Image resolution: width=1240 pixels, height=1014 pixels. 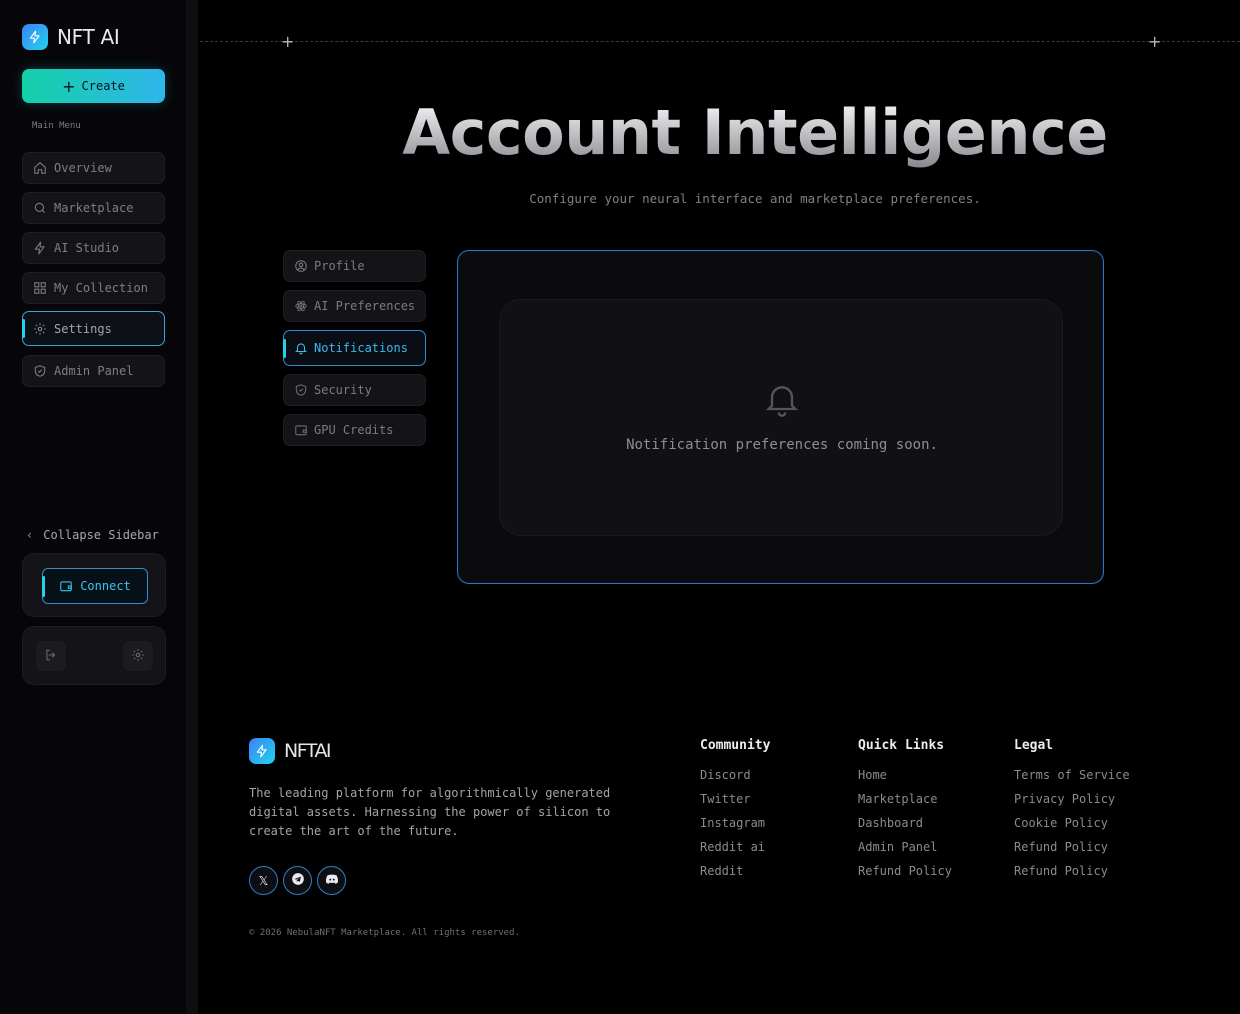 What do you see at coordinates (30, 535) in the screenshot?
I see `chevron-left-icon: ‹` at bounding box center [30, 535].